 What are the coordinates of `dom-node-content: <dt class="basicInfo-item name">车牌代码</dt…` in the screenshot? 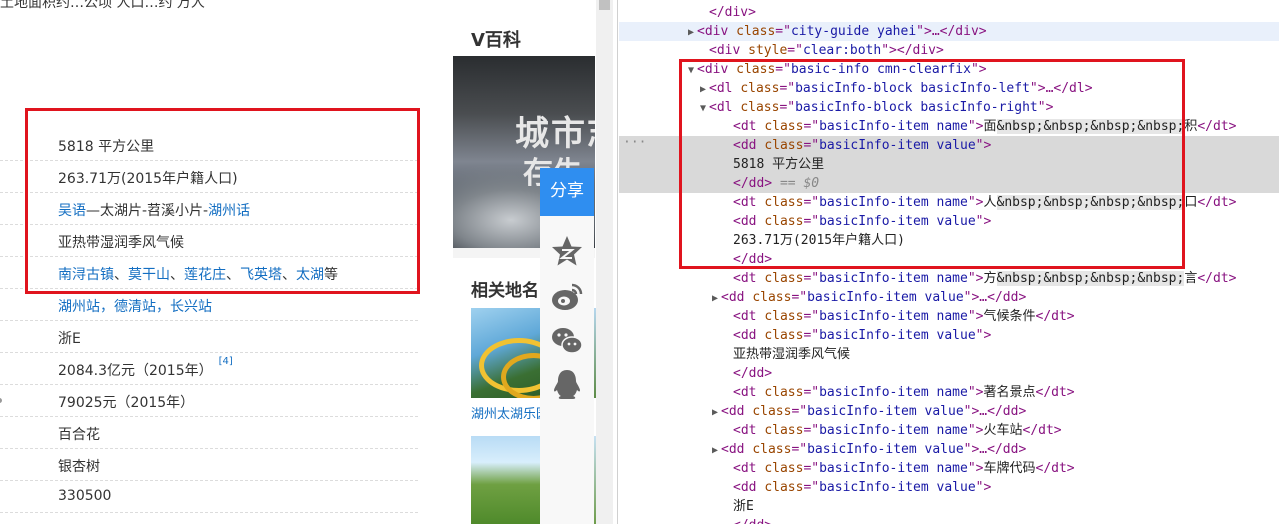 It's located at (898, 468).